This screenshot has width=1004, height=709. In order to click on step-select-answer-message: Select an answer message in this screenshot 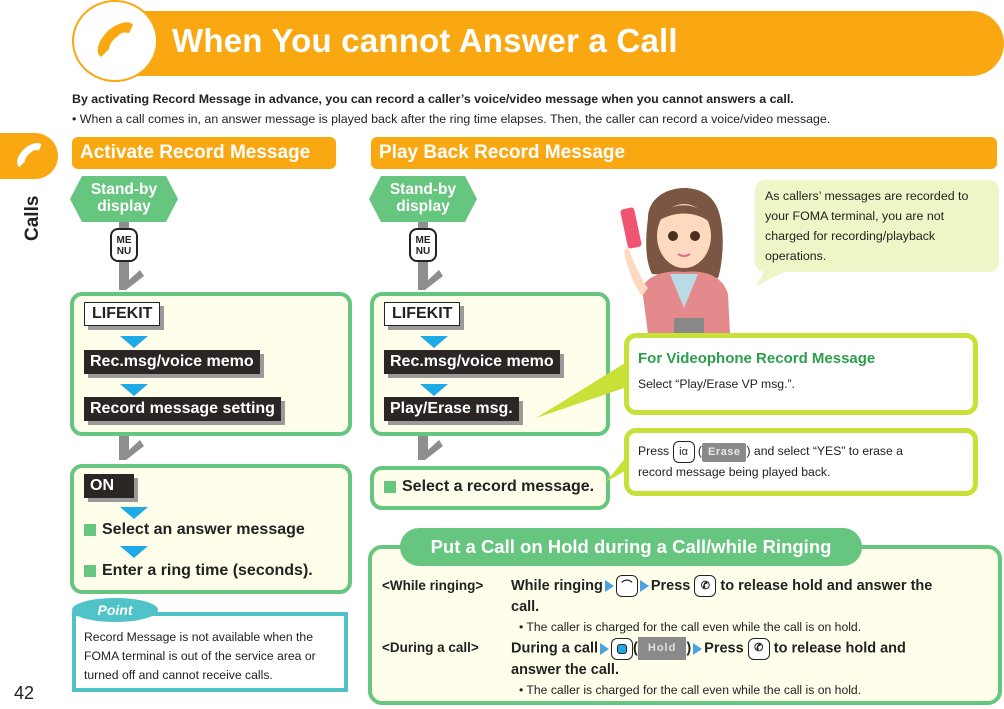, I will do `click(194, 530)`.